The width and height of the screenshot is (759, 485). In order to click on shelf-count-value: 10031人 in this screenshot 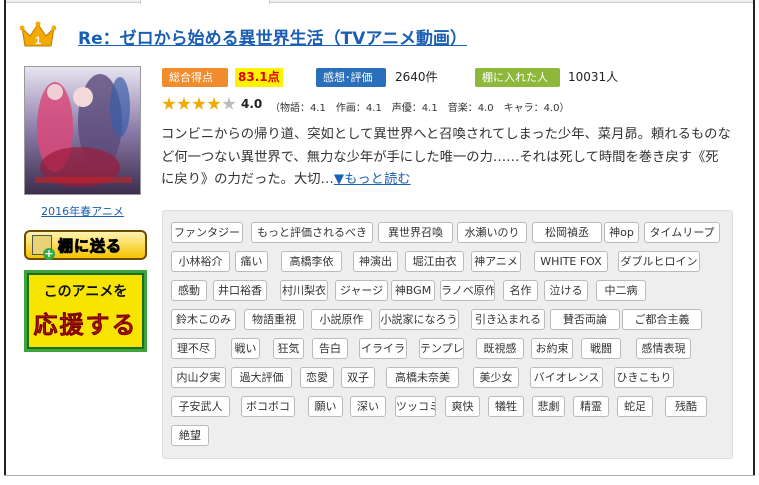, I will do `click(593, 77)`.